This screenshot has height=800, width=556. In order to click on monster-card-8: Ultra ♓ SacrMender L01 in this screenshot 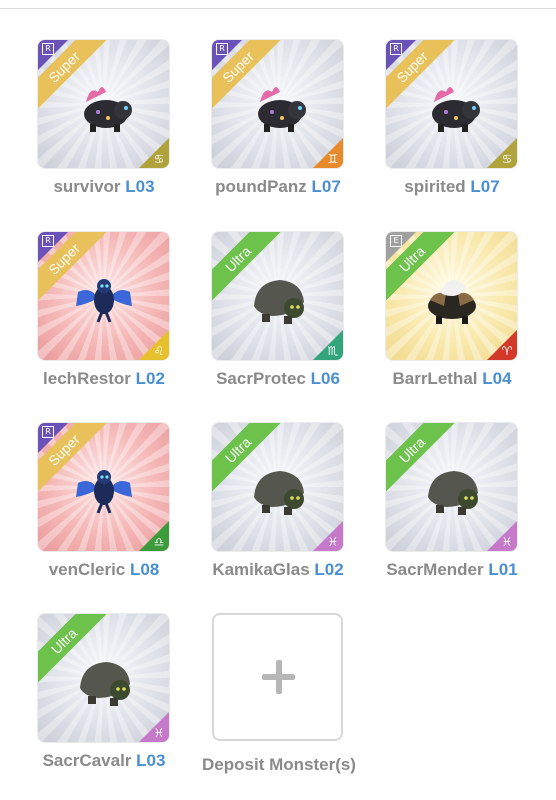, I will do `click(433, 513)`.